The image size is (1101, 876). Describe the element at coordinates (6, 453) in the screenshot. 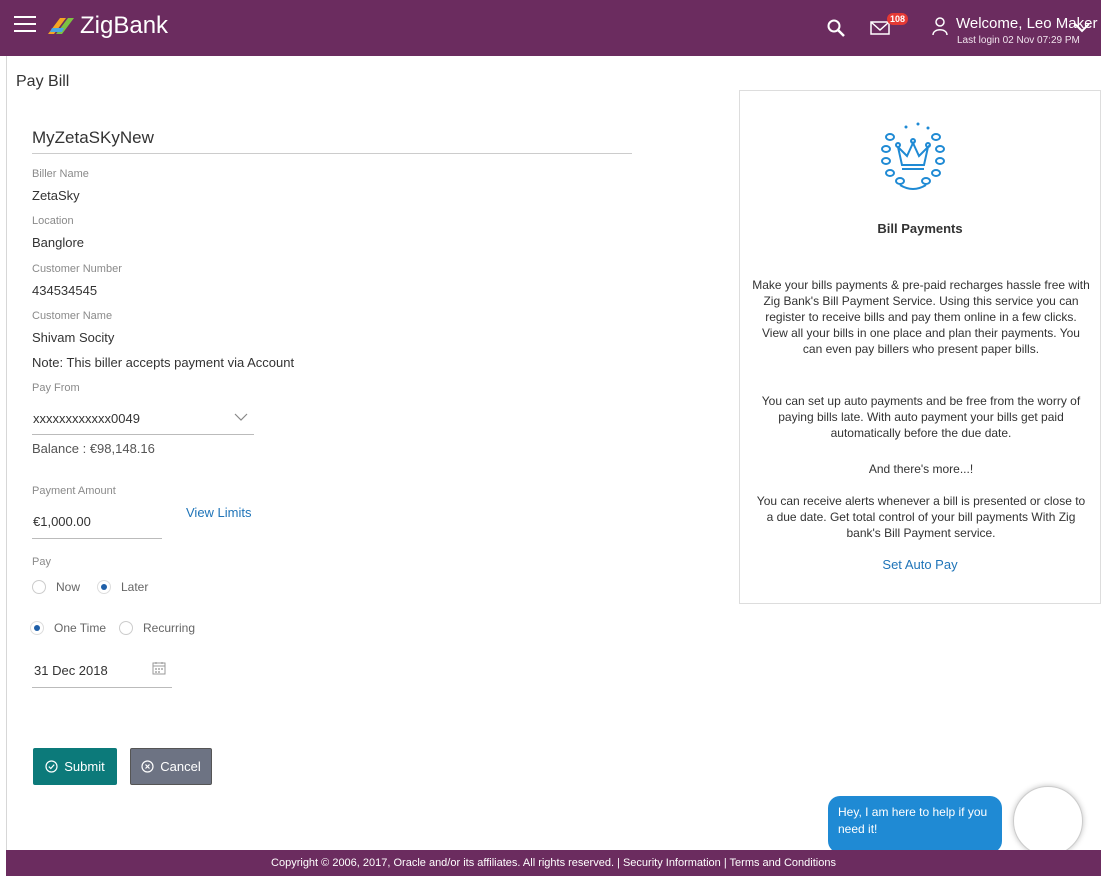

I see `left-border` at that location.